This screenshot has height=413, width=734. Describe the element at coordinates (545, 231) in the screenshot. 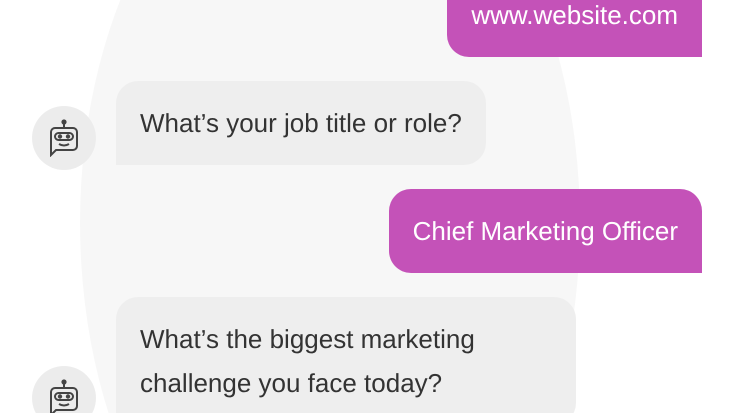

I see `user-message: Chief Marketing Officer` at that location.